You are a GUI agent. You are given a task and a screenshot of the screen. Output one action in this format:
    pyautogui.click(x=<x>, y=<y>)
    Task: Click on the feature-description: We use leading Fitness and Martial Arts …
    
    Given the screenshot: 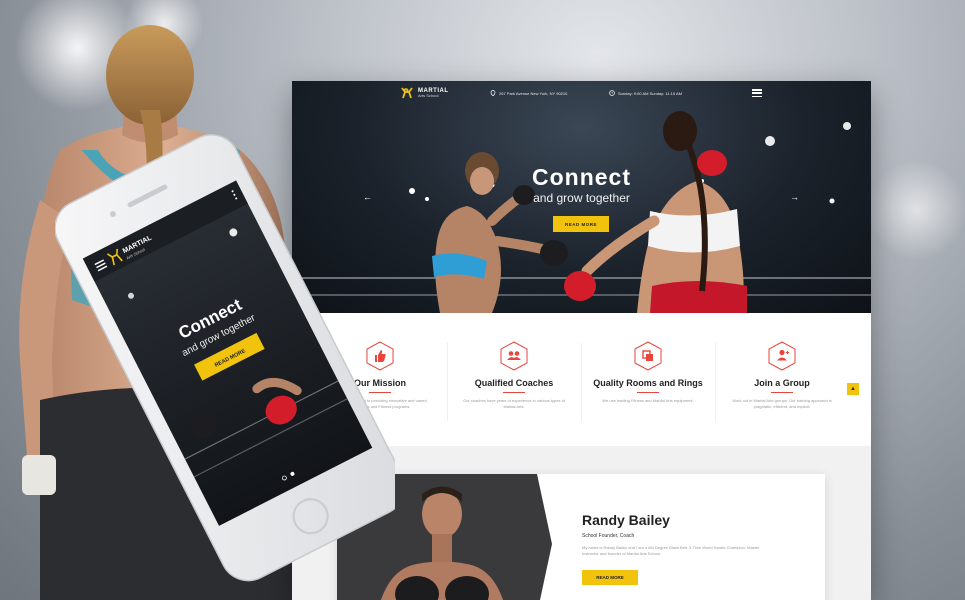 What is the action you would take?
    pyautogui.click(x=648, y=400)
    